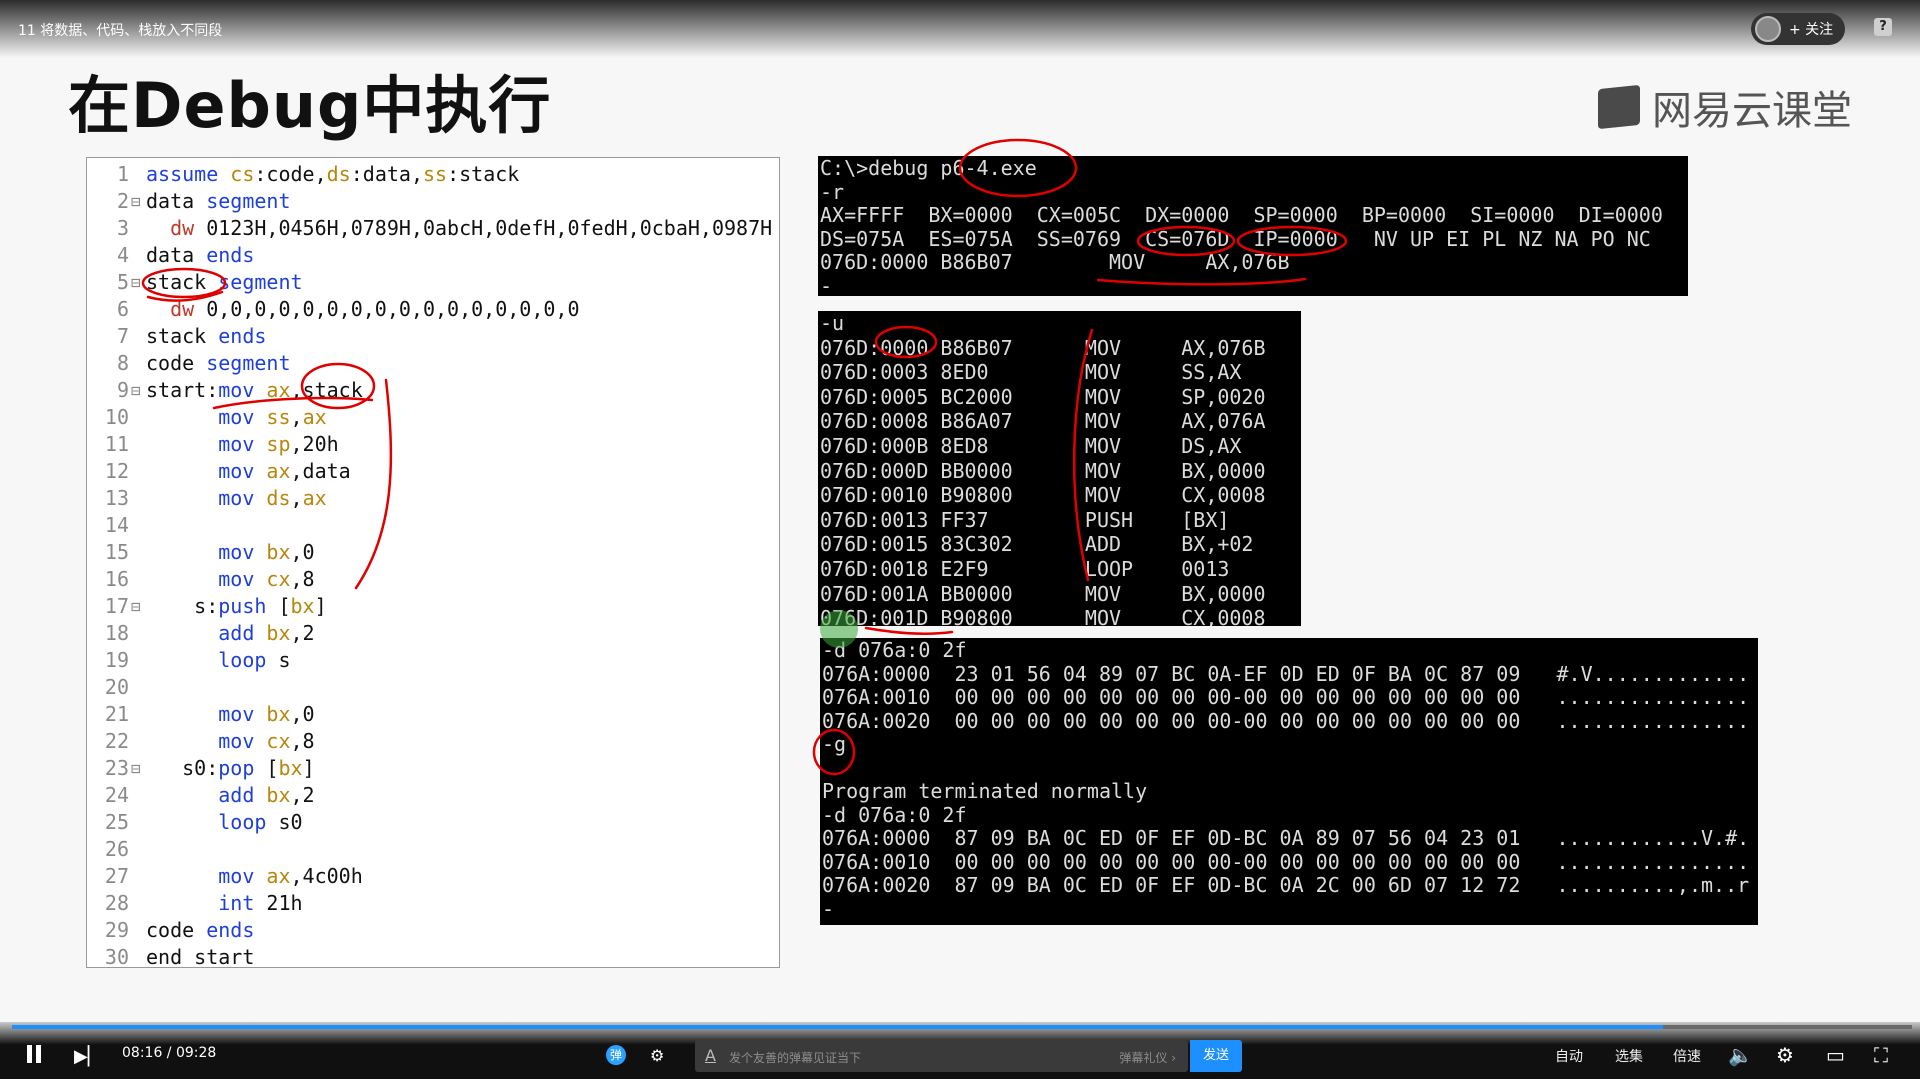 The image size is (1920, 1079). Describe the element at coordinates (116, 444) in the screenshot. I see `line-number: 11` at that location.